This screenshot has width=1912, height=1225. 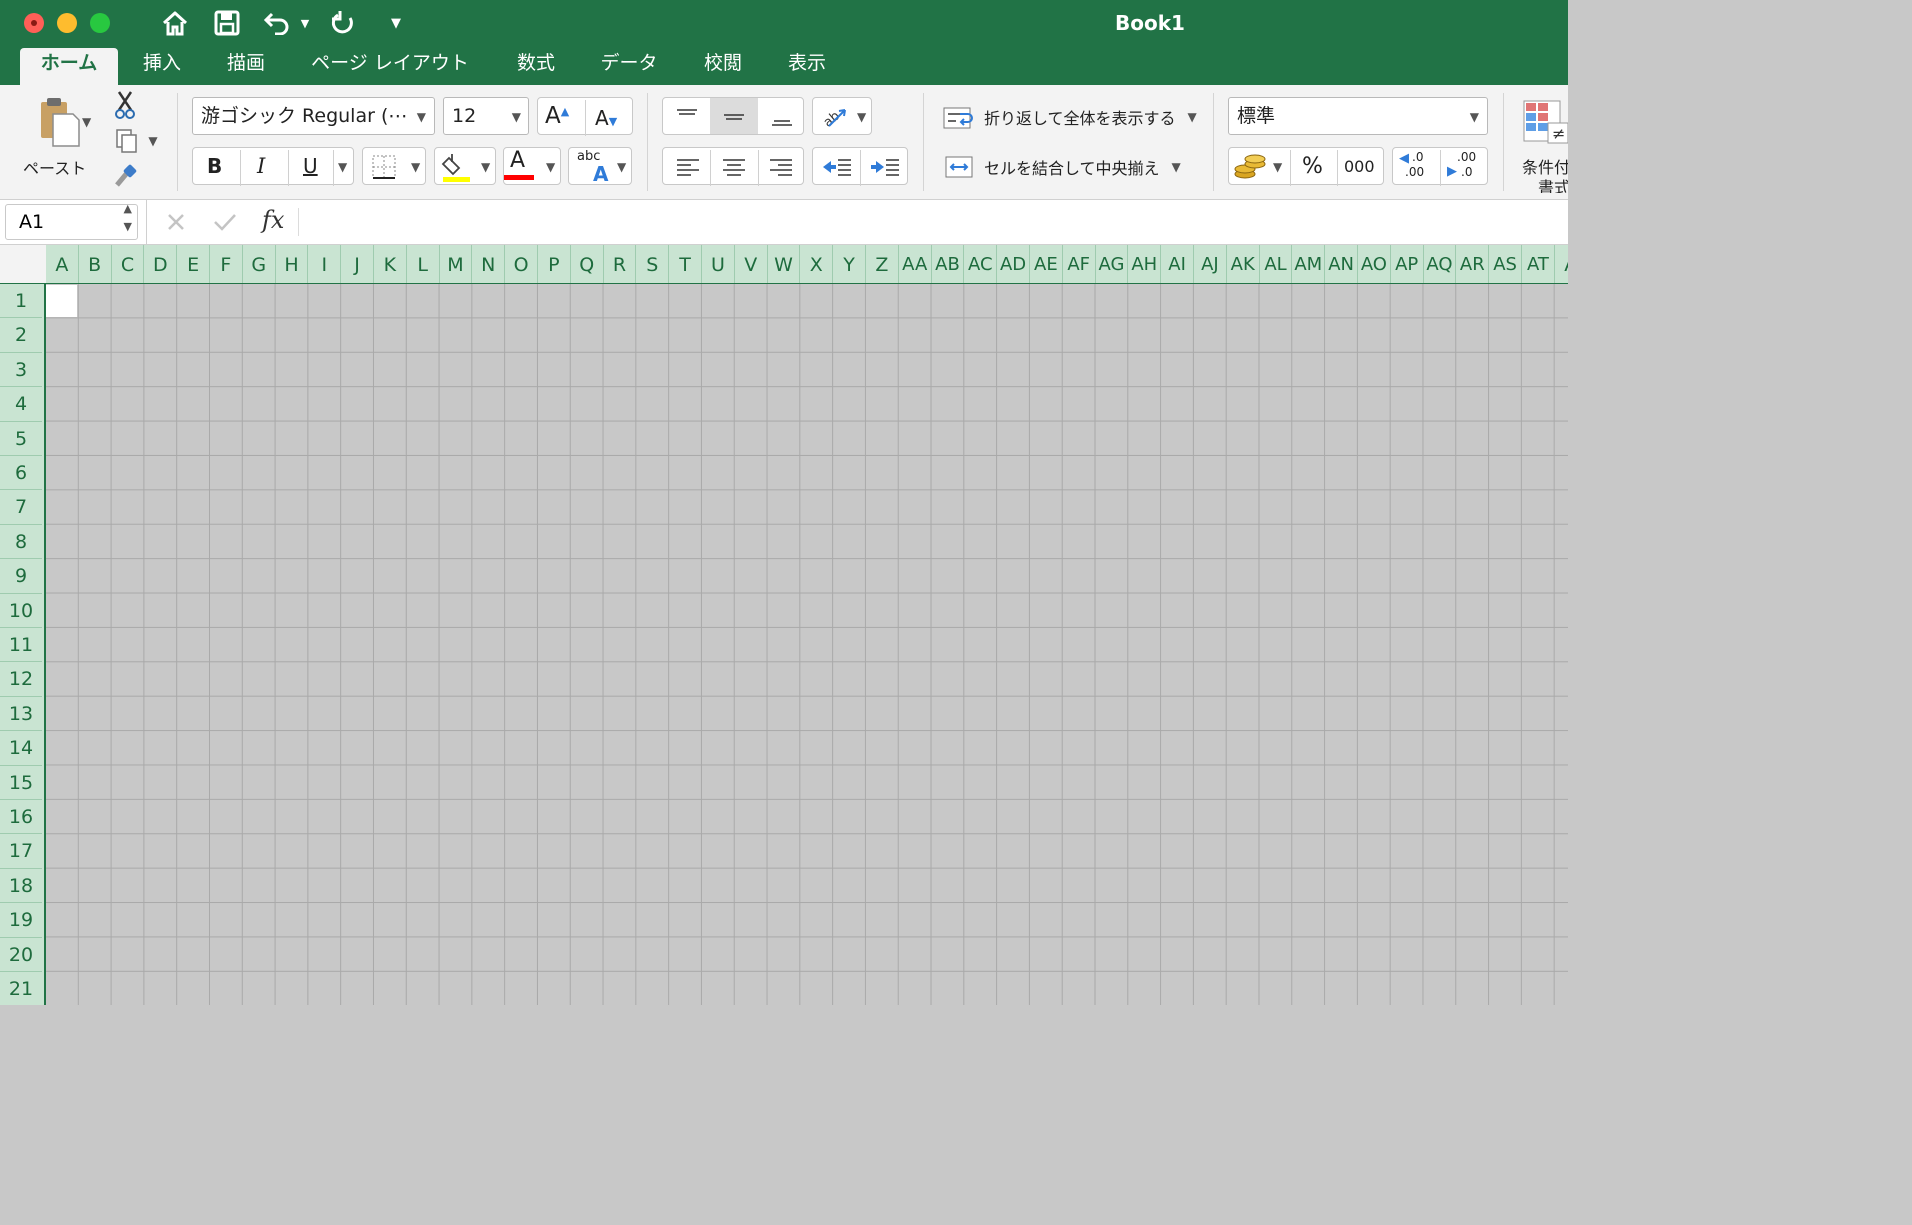 I want to click on increase-decimal-button: ◀ .0 .00, so click(x=1416, y=167).